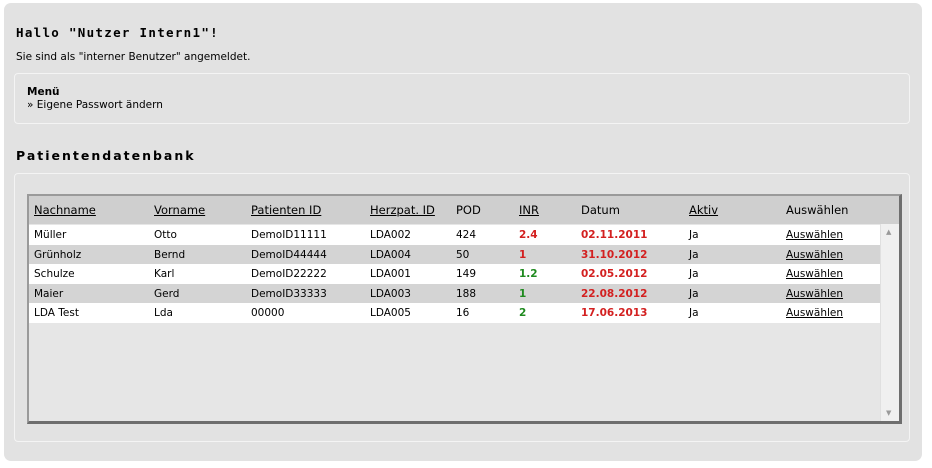 The width and height of the screenshot is (932, 468). Describe the element at coordinates (402, 210) in the screenshot. I see `column-header-herzpat-id: Herzpat. ID` at that location.